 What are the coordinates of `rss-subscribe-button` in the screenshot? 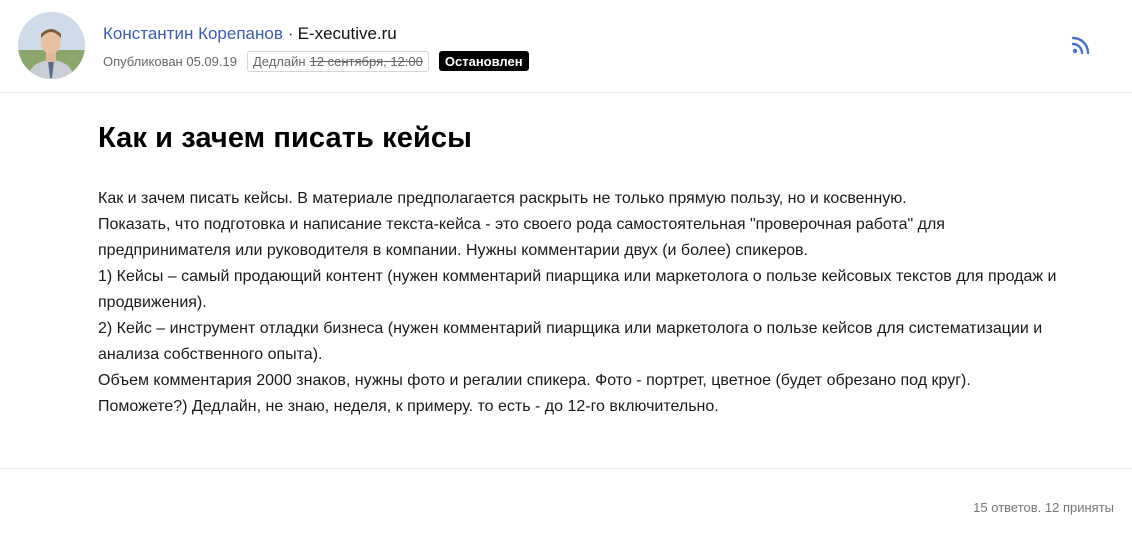 It's located at (1081, 45).